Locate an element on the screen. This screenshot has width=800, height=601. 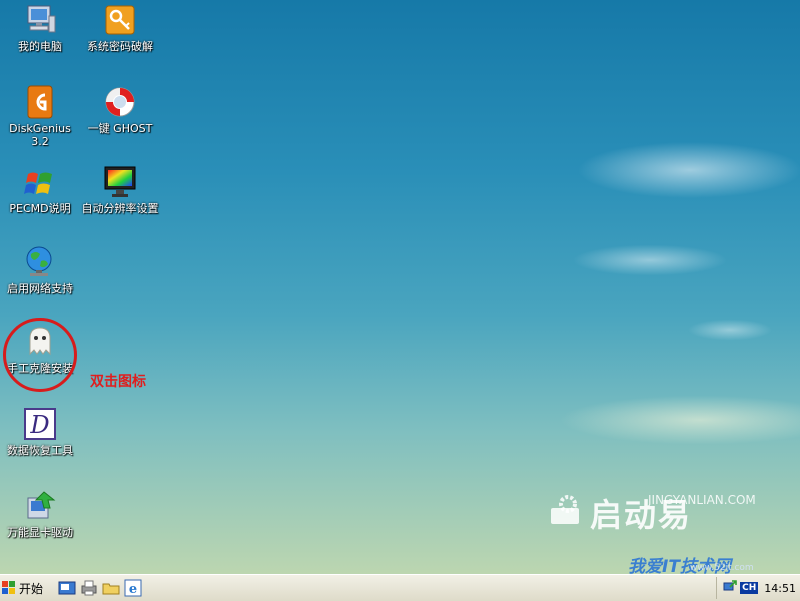
recovery-d-icon: D is located at coordinates (40, 424).